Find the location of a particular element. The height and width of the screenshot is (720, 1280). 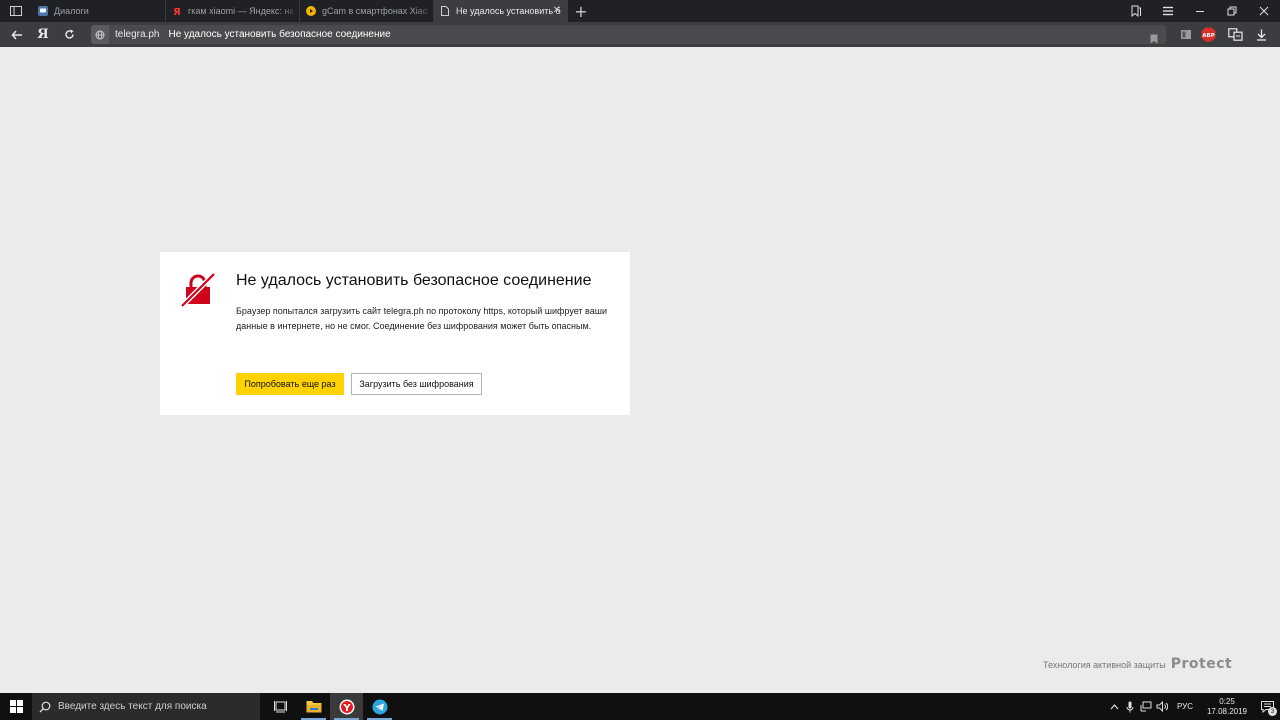

retry-button: Попробовать еще раз is located at coordinates (290, 384).